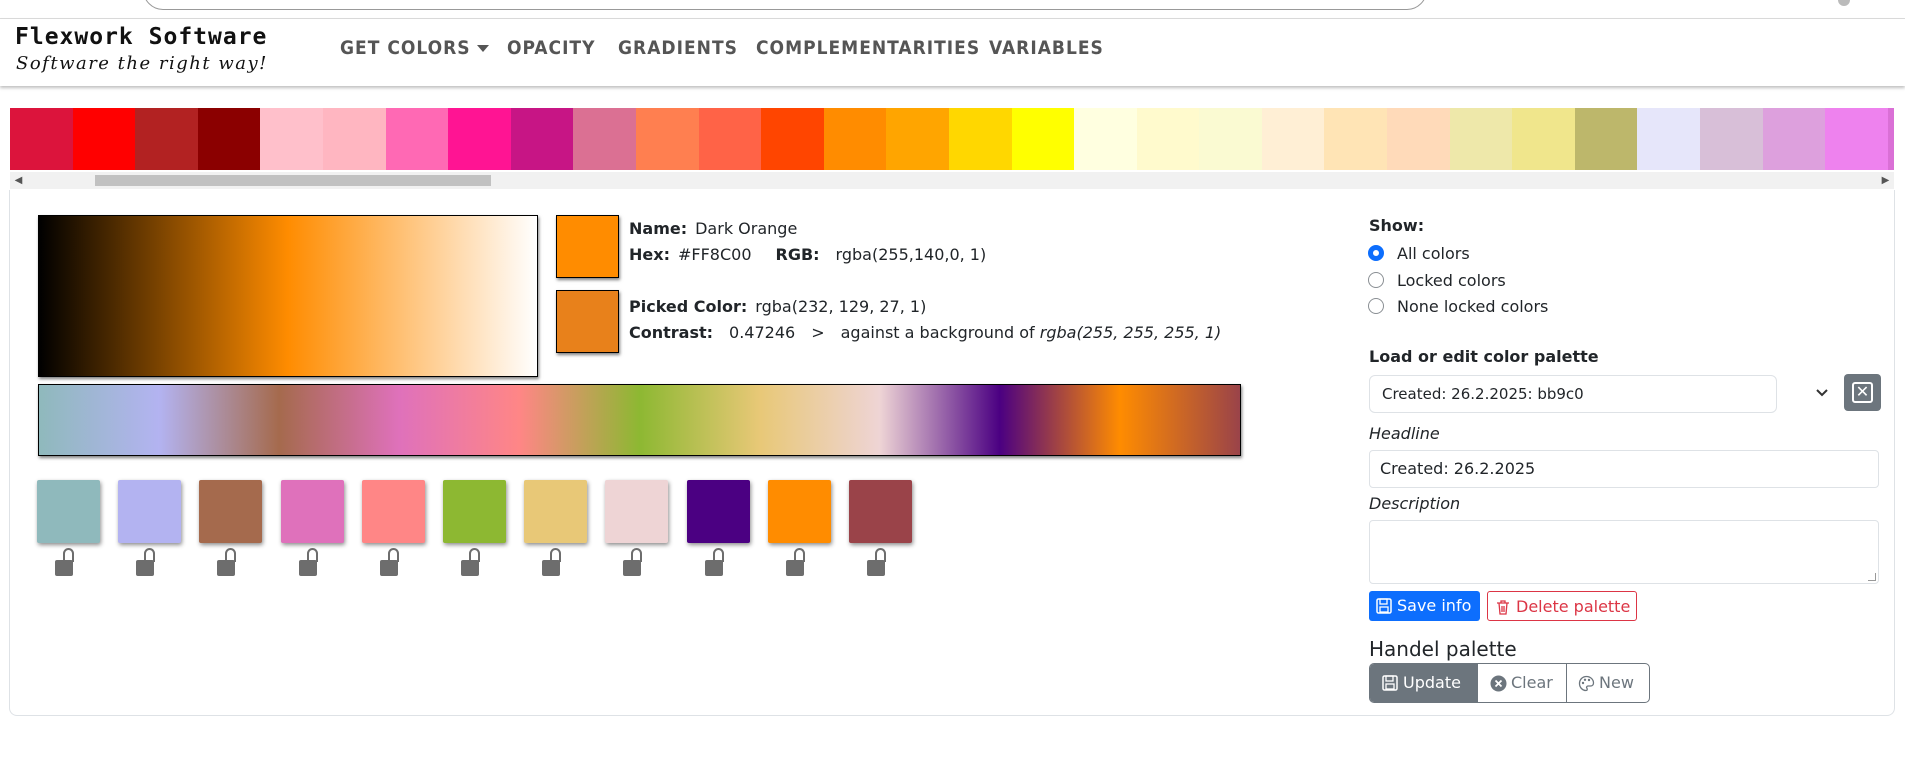  Describe the element at coordinates (1433, 253) in the screenshot. I see `radio-all-colors-label: All colors` at that location.